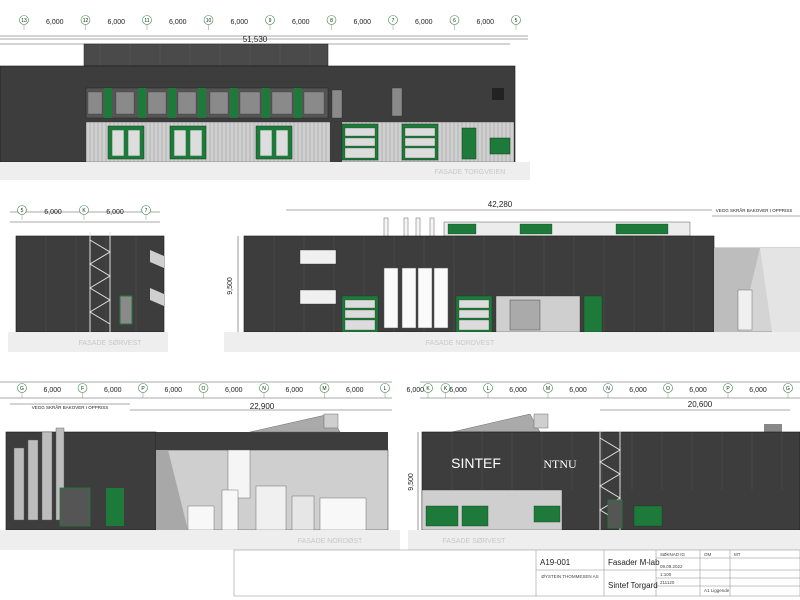 Image resolution: width=800 pixels, height=600 pixels. I want to click on e5-grid-label: M, so click(548, 389).